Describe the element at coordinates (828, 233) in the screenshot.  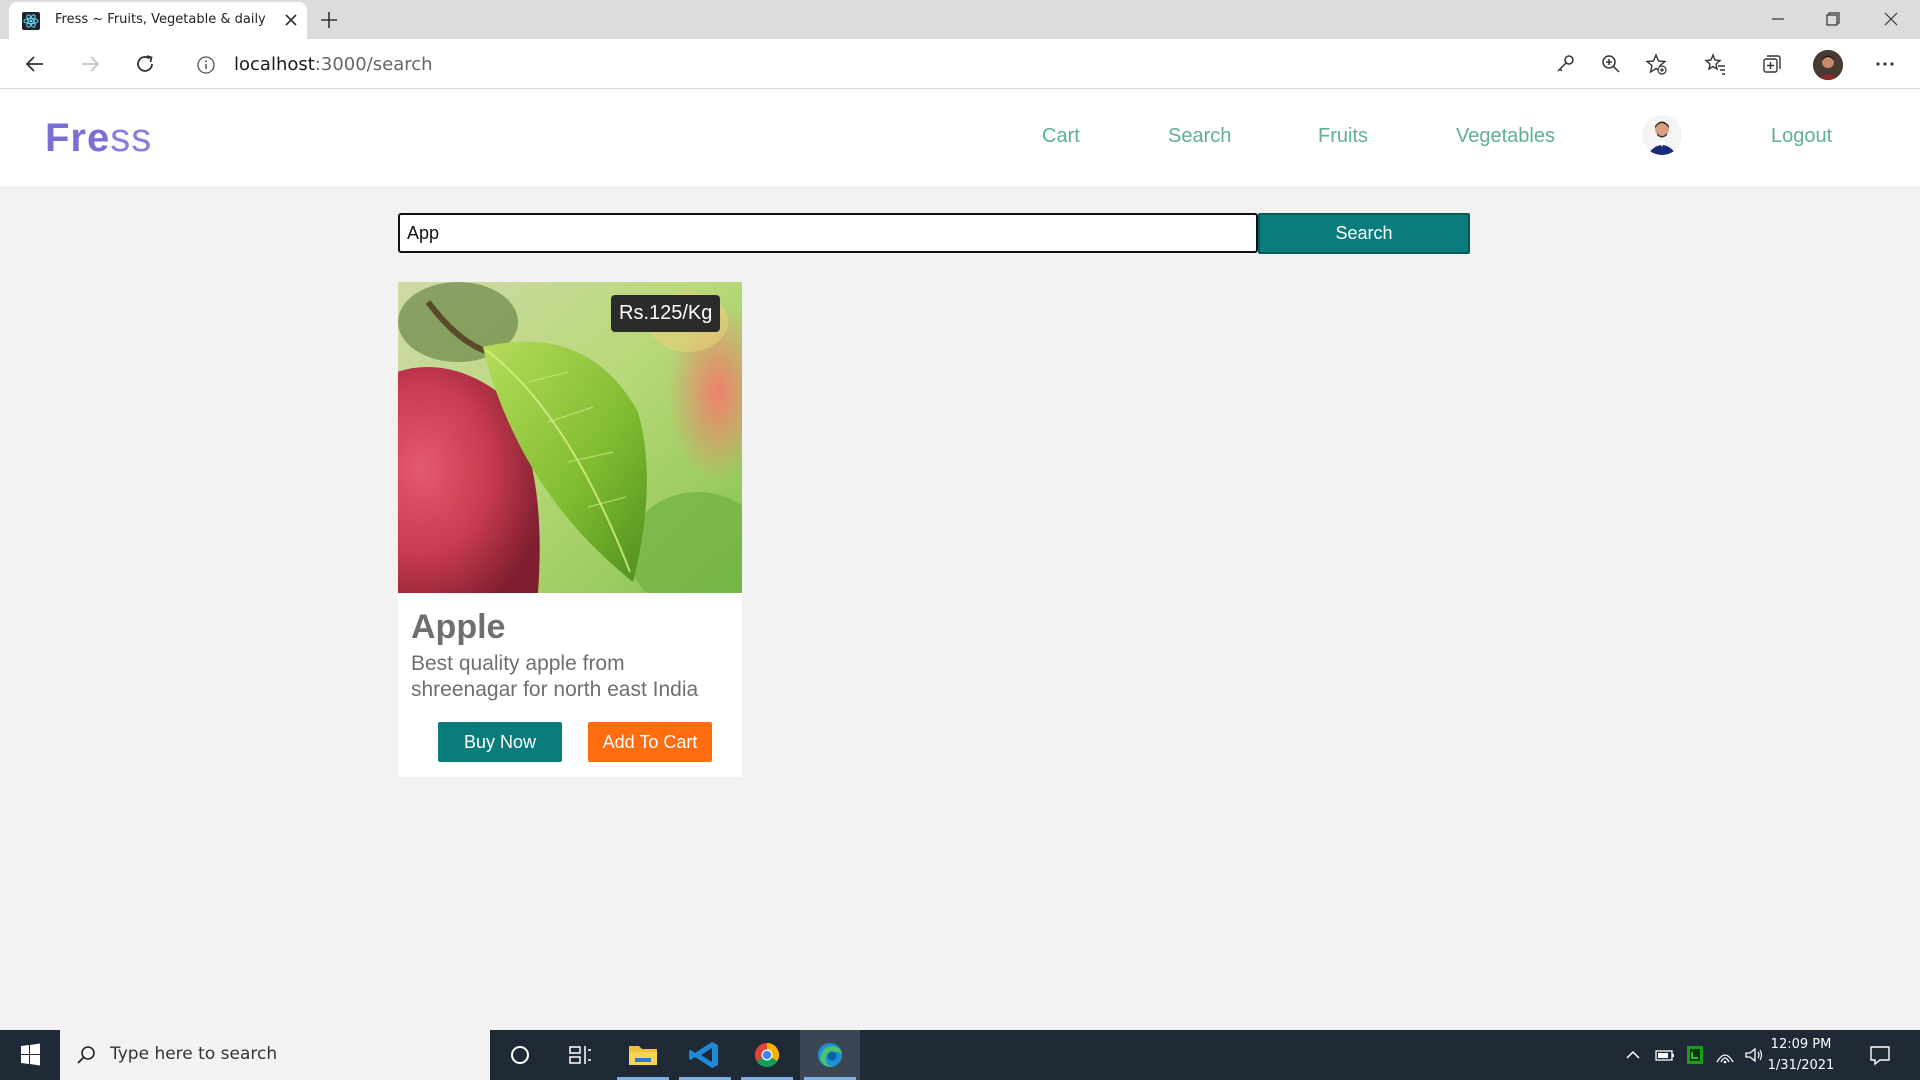
I see `product-search-input` at that location.